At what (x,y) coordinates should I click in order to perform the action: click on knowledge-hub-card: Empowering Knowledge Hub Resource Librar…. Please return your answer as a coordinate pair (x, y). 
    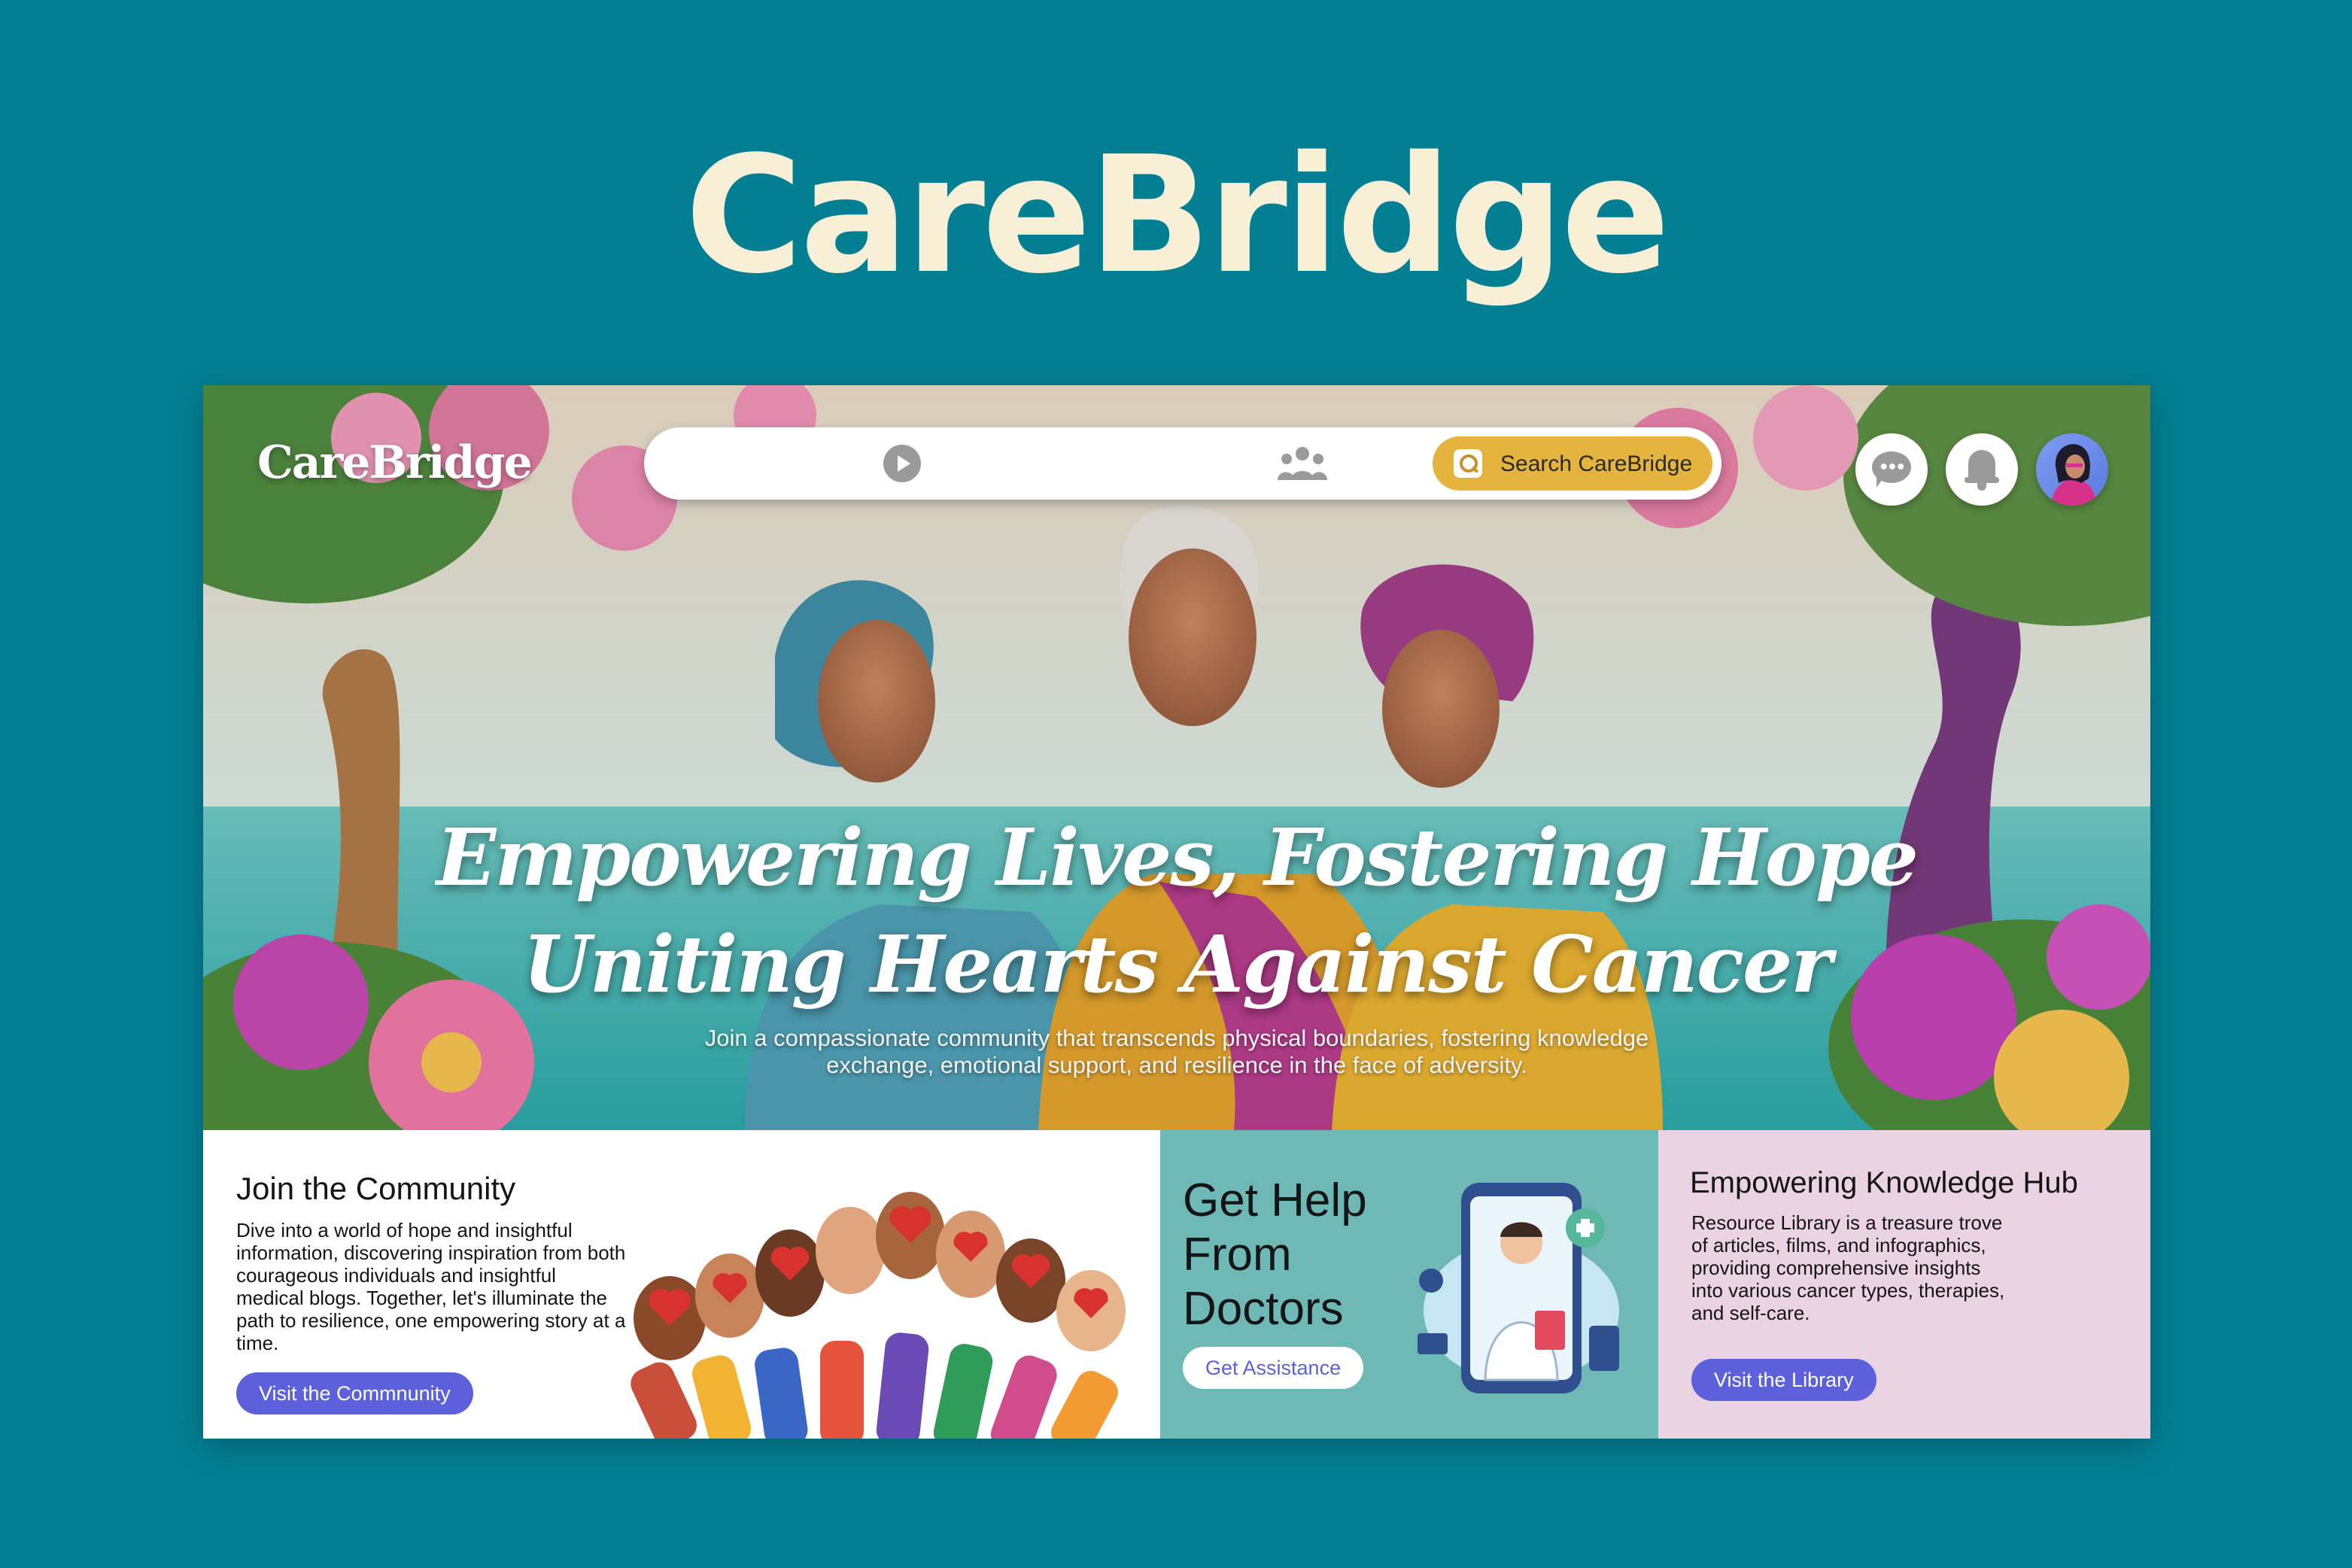
    Looking at the image, I should click on (1904, 1284).